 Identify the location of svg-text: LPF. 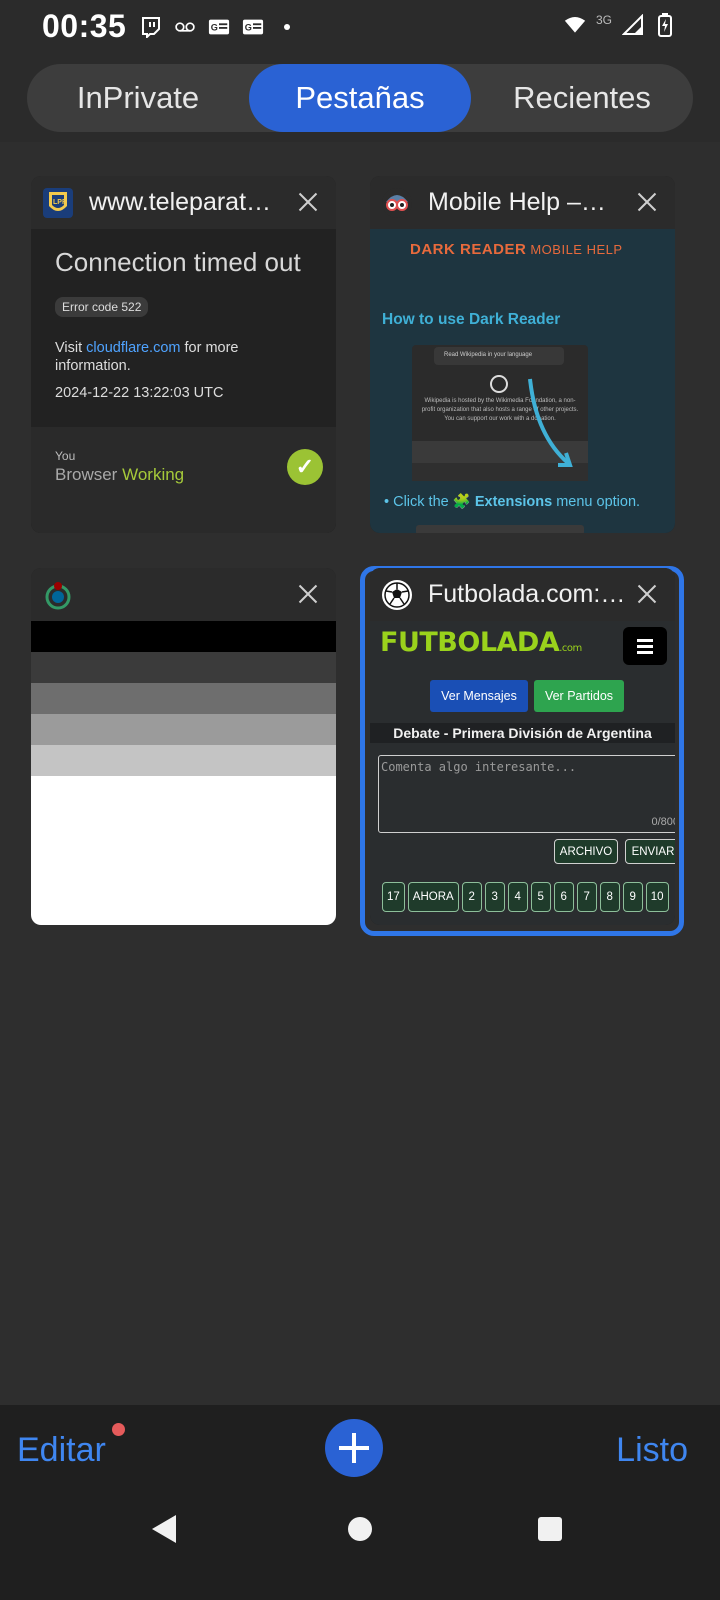
(60, 202).